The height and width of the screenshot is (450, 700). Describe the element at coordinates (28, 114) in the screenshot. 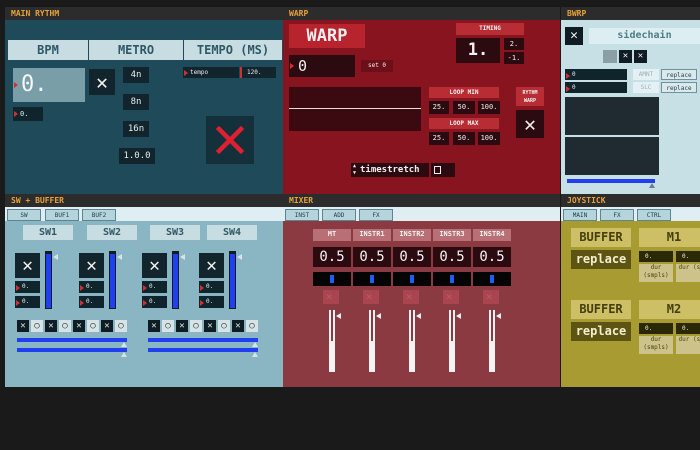

I see `bpm-small-number: 0.` at that location.